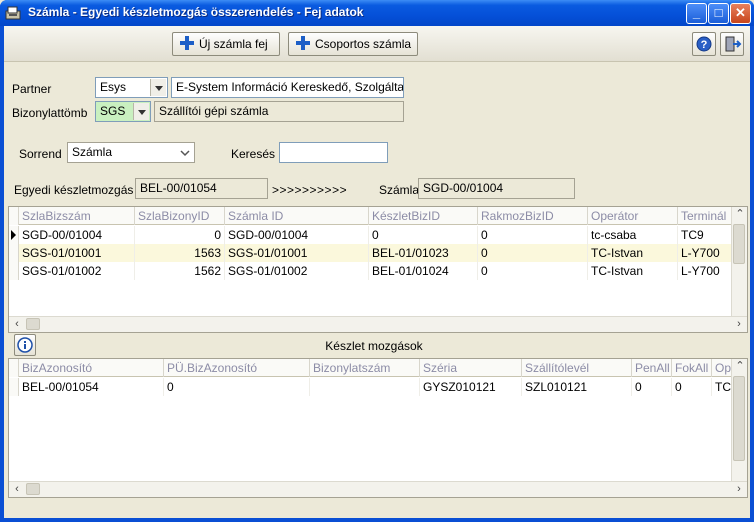 The width and height of the screenshot is (754, 522). What do you see at coordinates (718, 13) in the screenshot?
I see `maximize-button: □` at bounding box center [718, 13].